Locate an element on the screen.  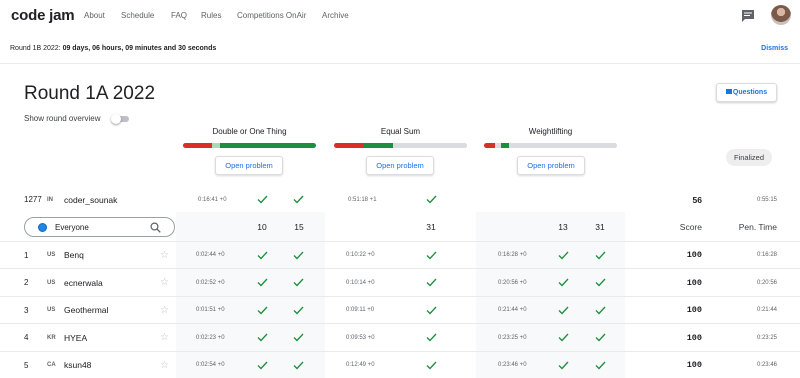
problem-2-time: 0:12:49 +0 is located at coordinates (360, 365).